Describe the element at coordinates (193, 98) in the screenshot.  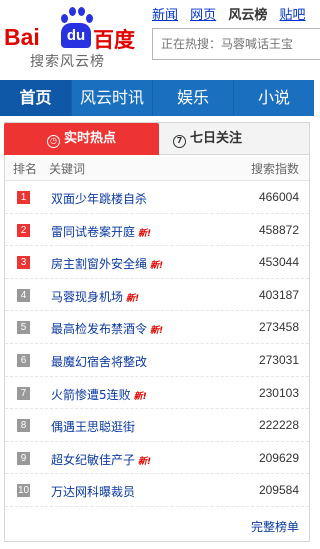
I see `nav-entertainment: 娱乐` at that location.